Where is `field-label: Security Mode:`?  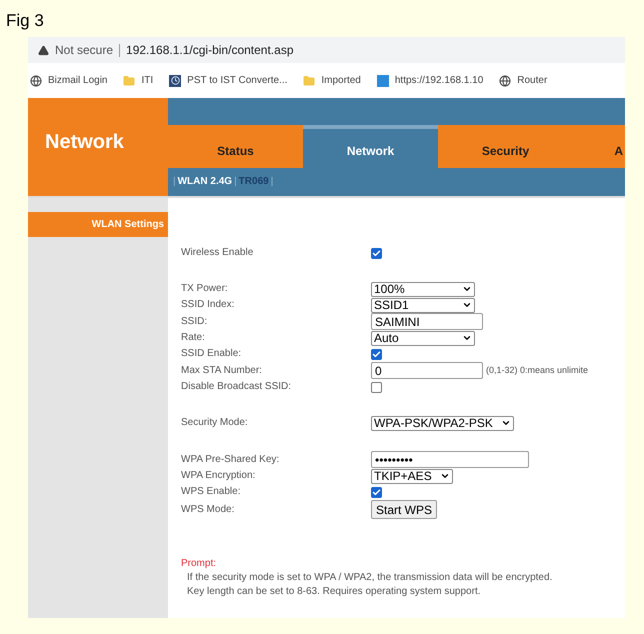
field-label: Security Mode: is located at coordinates (215, 423).